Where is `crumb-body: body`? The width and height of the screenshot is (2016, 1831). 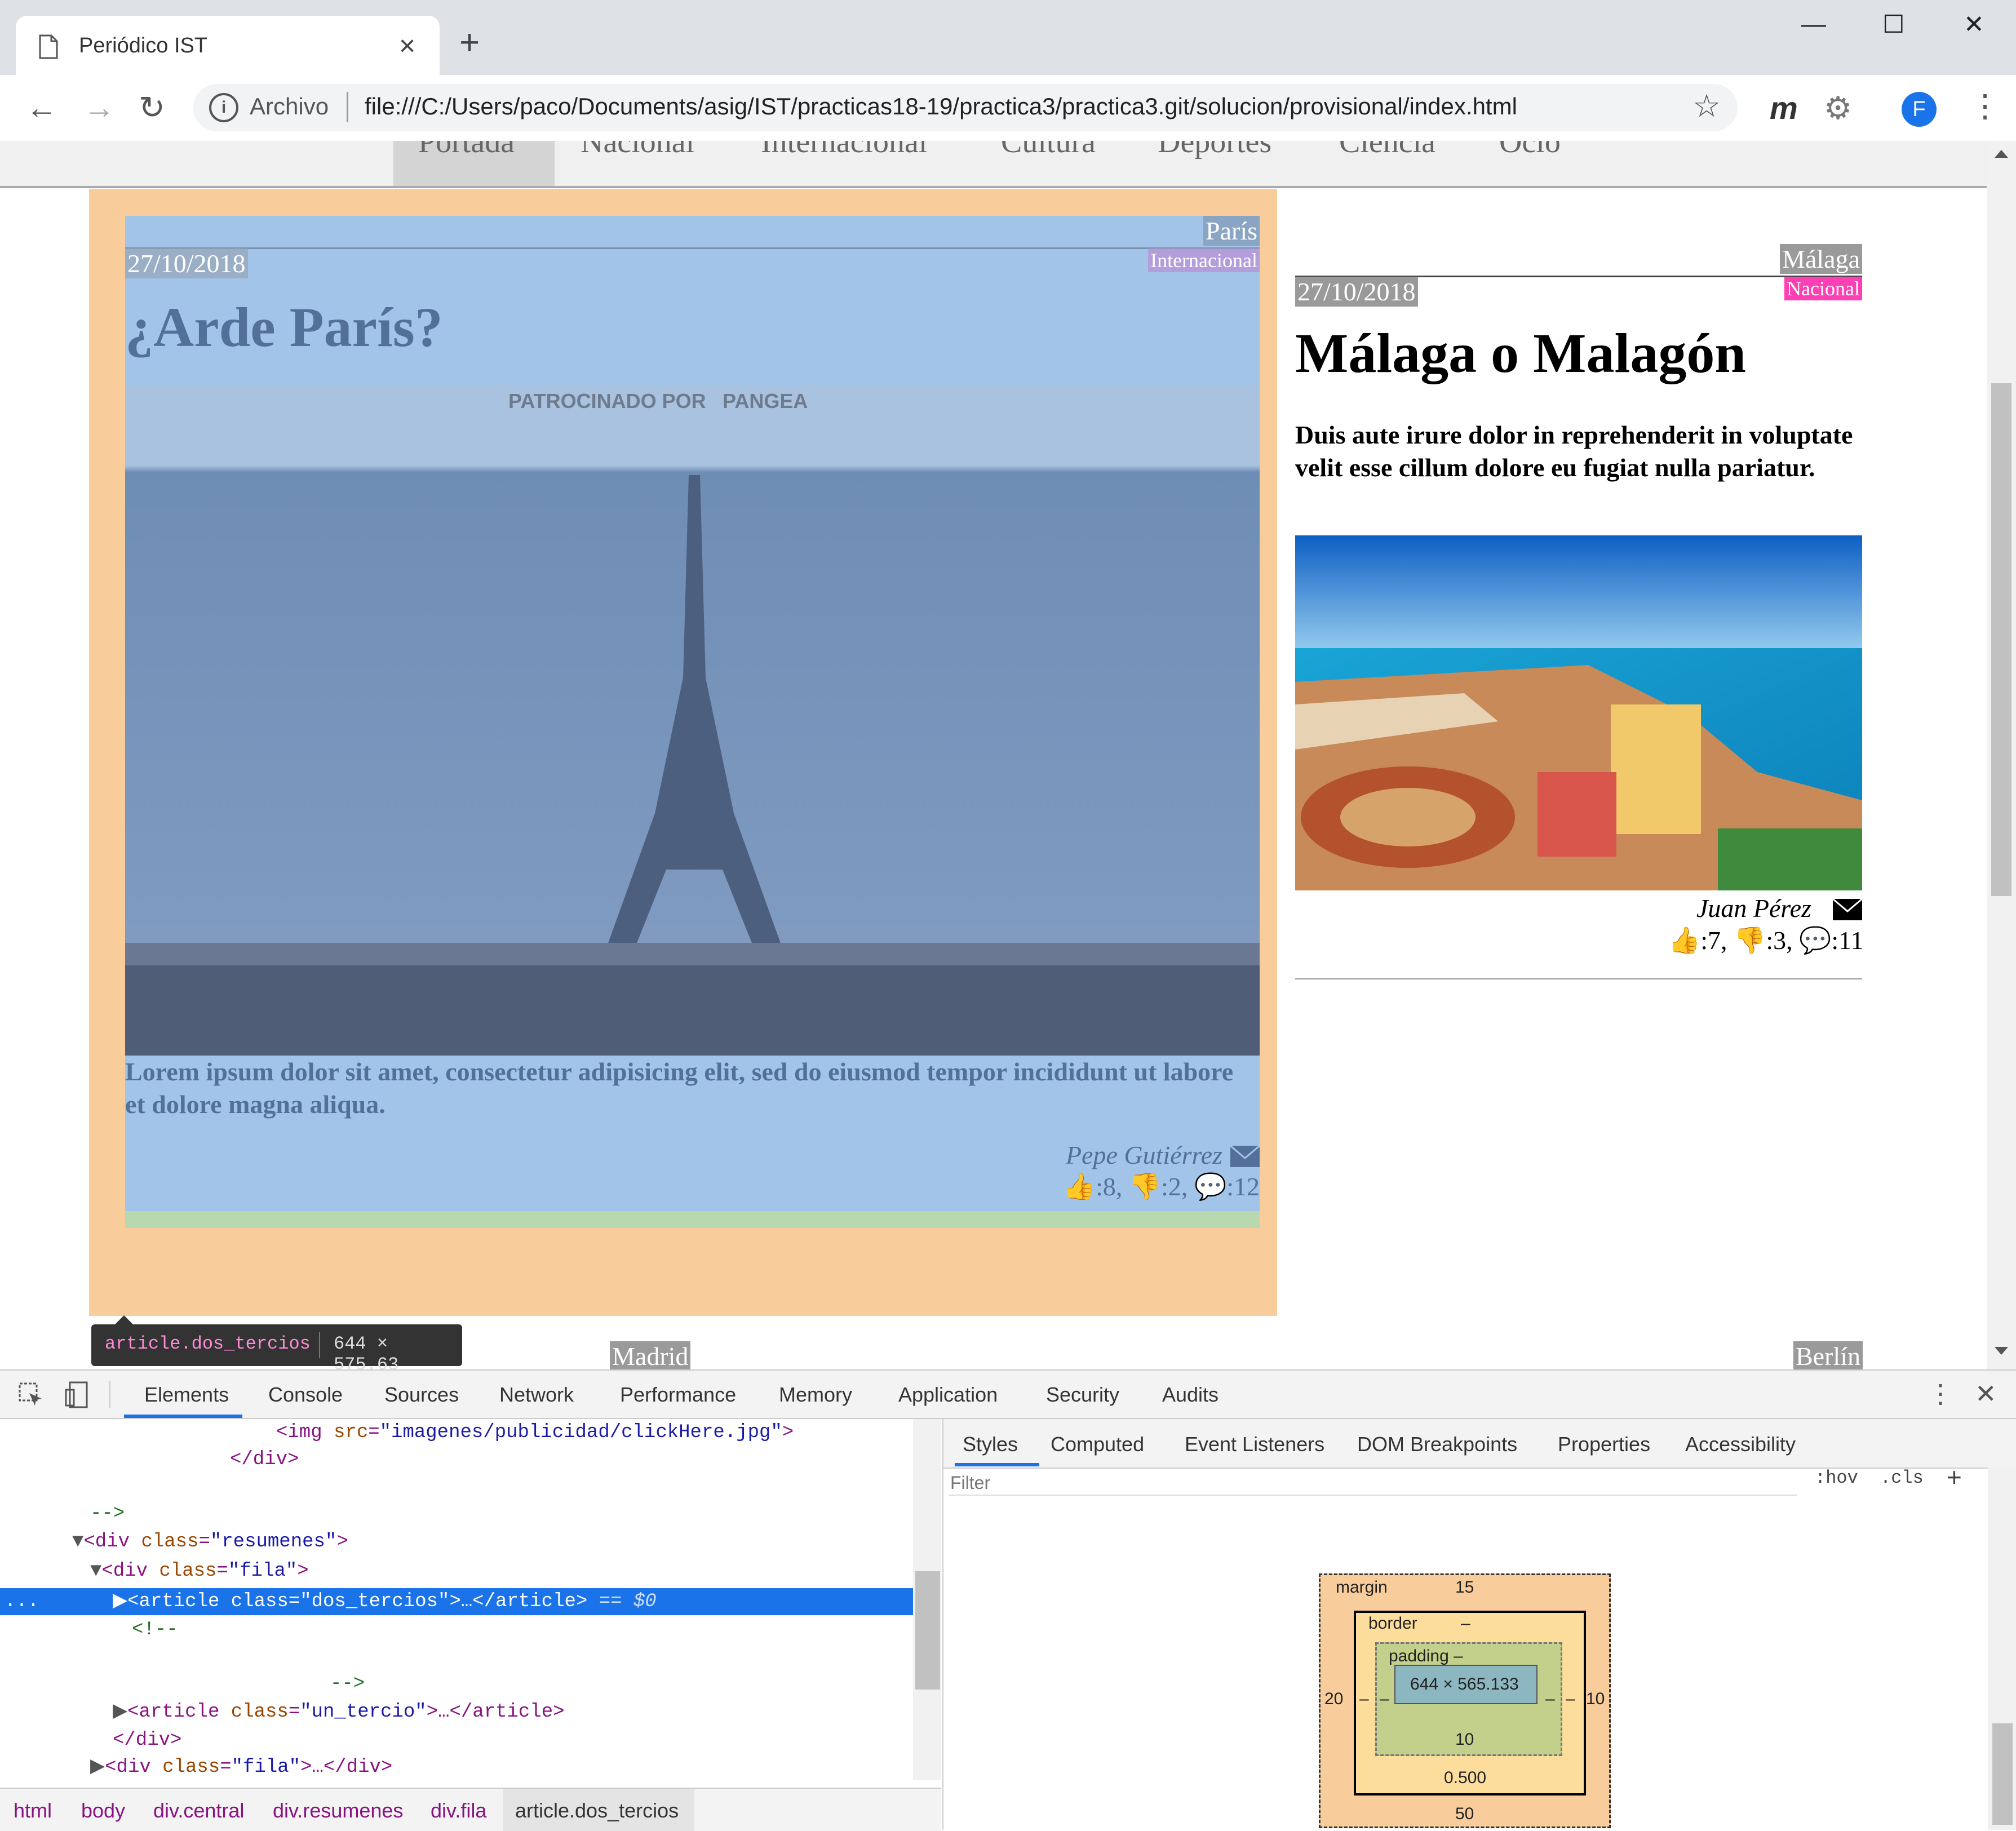 crumb-body: body is located at coordinates (103, 1811).